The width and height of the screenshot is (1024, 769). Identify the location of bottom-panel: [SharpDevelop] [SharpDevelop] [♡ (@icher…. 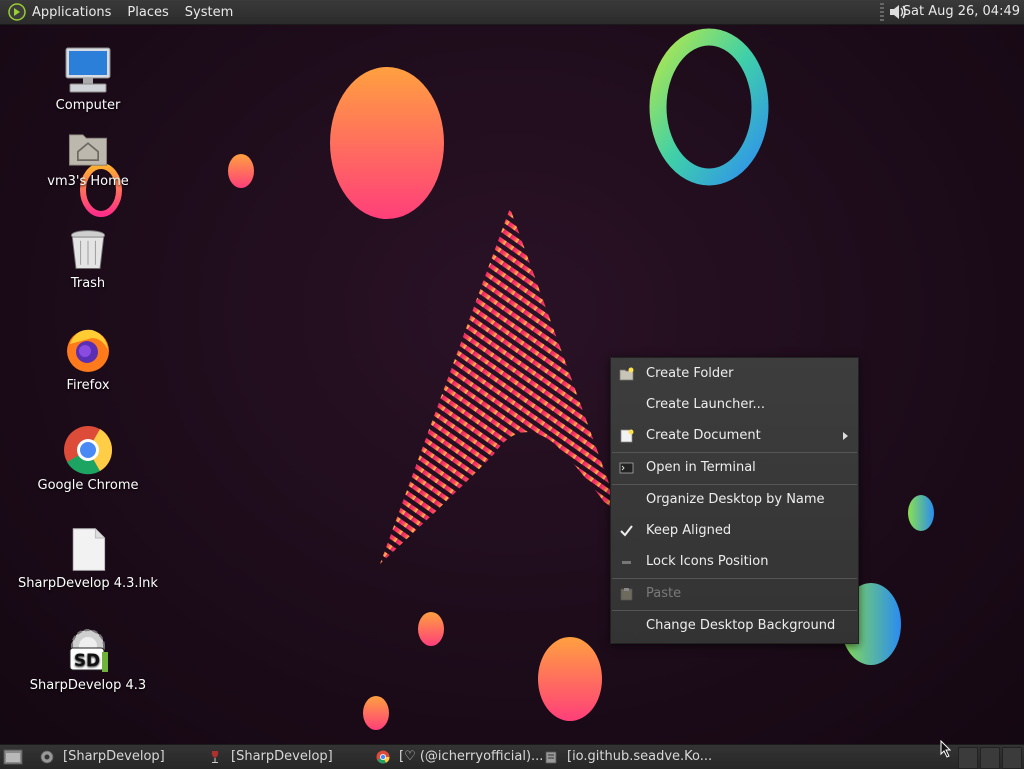
(512, 756).